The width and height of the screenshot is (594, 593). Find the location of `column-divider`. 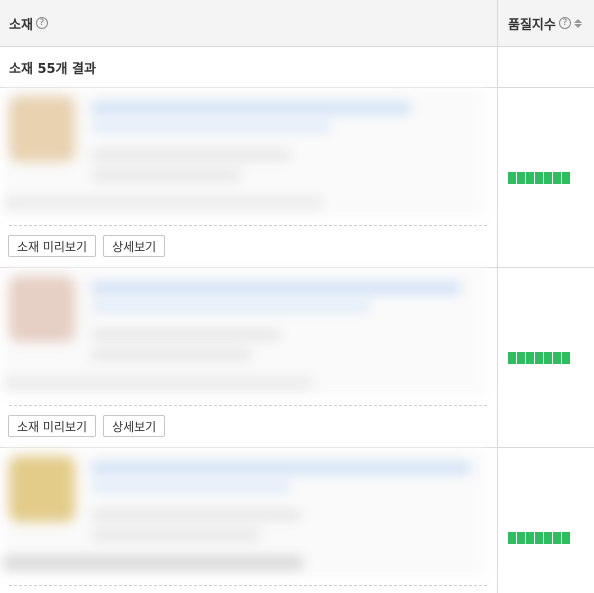

column-divider is located at coordinates (497, 296).